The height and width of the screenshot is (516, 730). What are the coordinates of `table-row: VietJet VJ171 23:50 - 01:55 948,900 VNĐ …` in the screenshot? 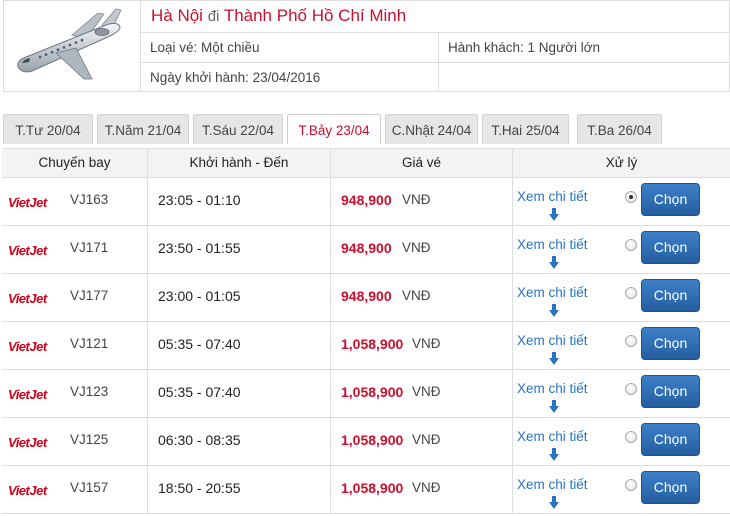 It's located at (366, 250).